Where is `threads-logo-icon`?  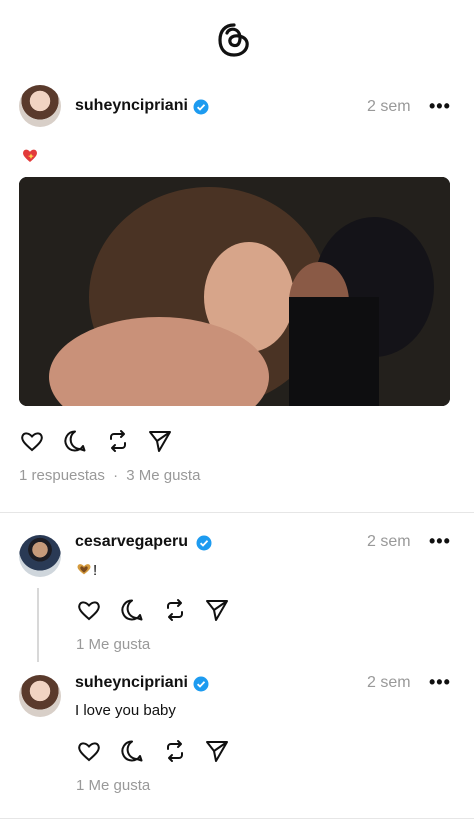
threads-logo-icon is located at coordinates (234, 40).